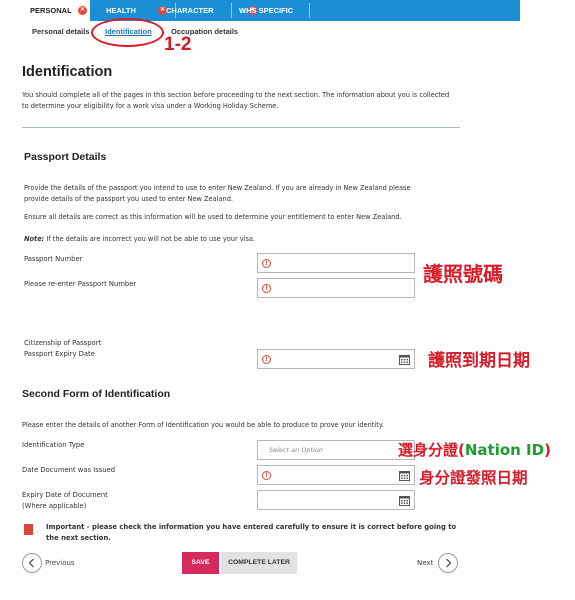 The image size is (575, 600). I want to click on close-icon: ✕, so click(82, 10).